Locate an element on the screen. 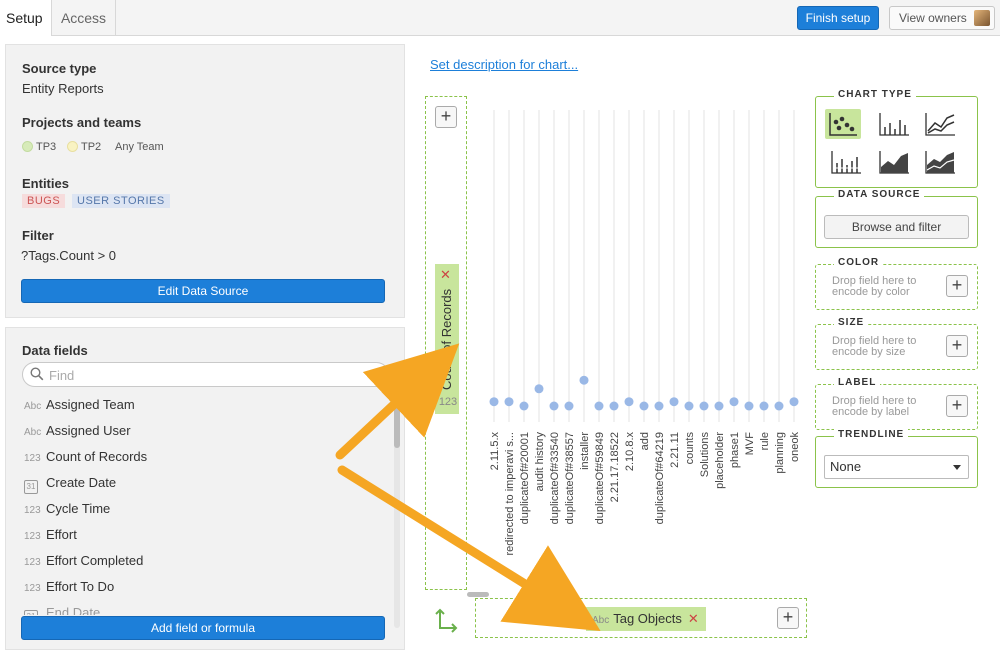 The image size is (1000, 650). x-tick-label: duplicateOf#33540 is located at coordinates (555, 478).